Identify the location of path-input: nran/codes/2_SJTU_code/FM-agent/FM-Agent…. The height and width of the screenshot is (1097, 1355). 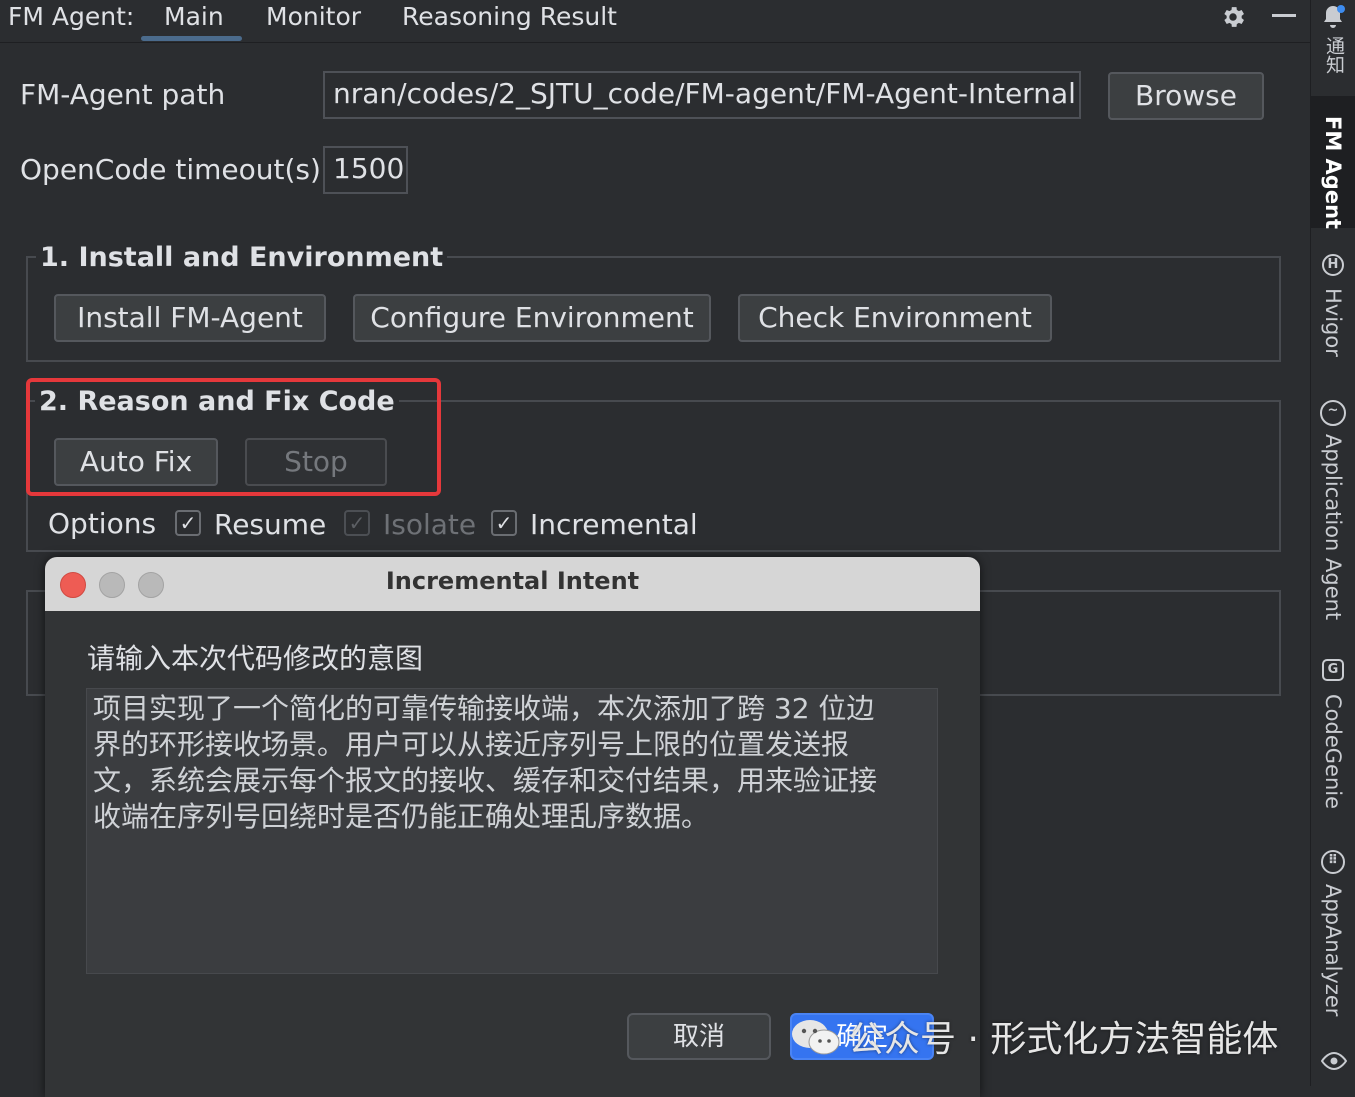
(702, 95).